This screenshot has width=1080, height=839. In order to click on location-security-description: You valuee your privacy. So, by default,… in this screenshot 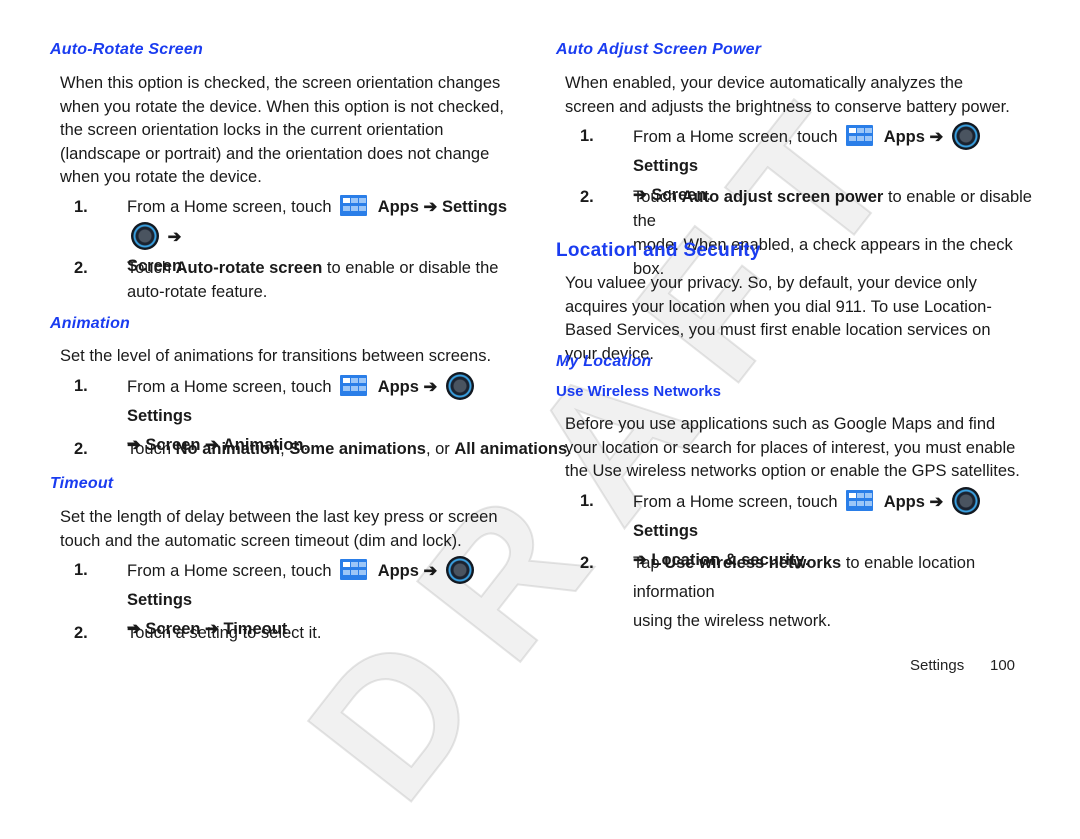, I will do `click(778, 318)`.